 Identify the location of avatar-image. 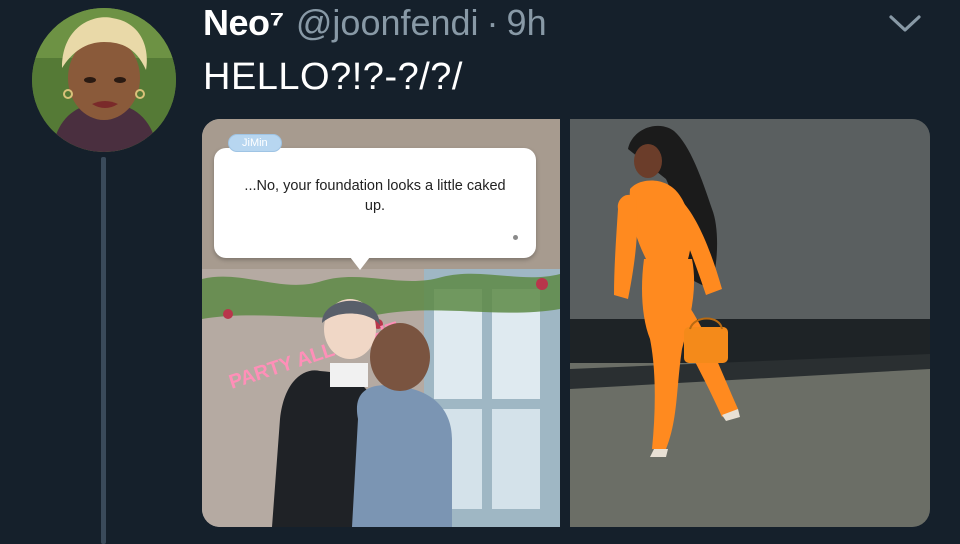
(104, 80).